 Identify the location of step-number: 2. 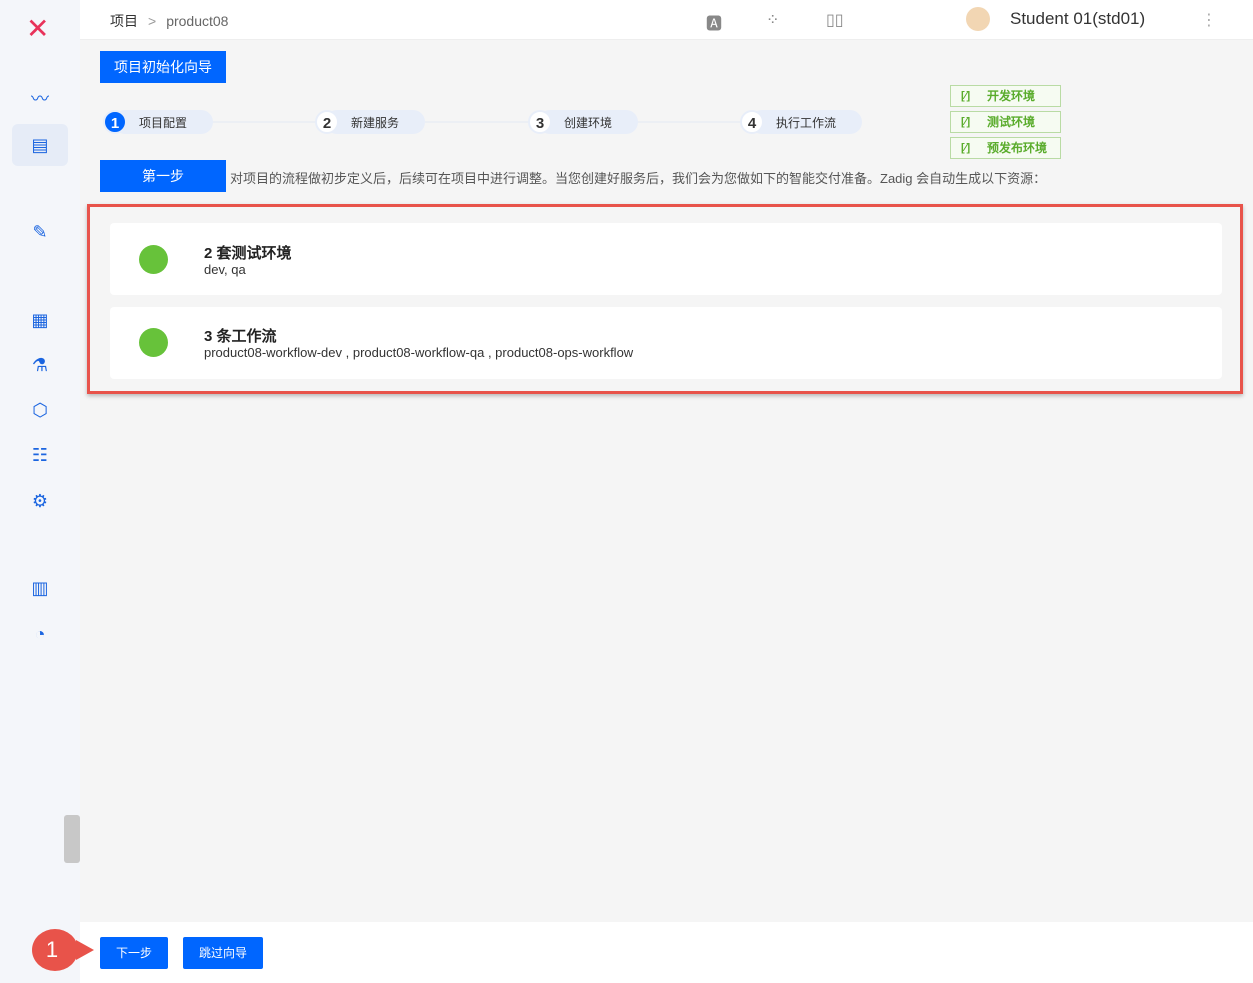
(327, 122).